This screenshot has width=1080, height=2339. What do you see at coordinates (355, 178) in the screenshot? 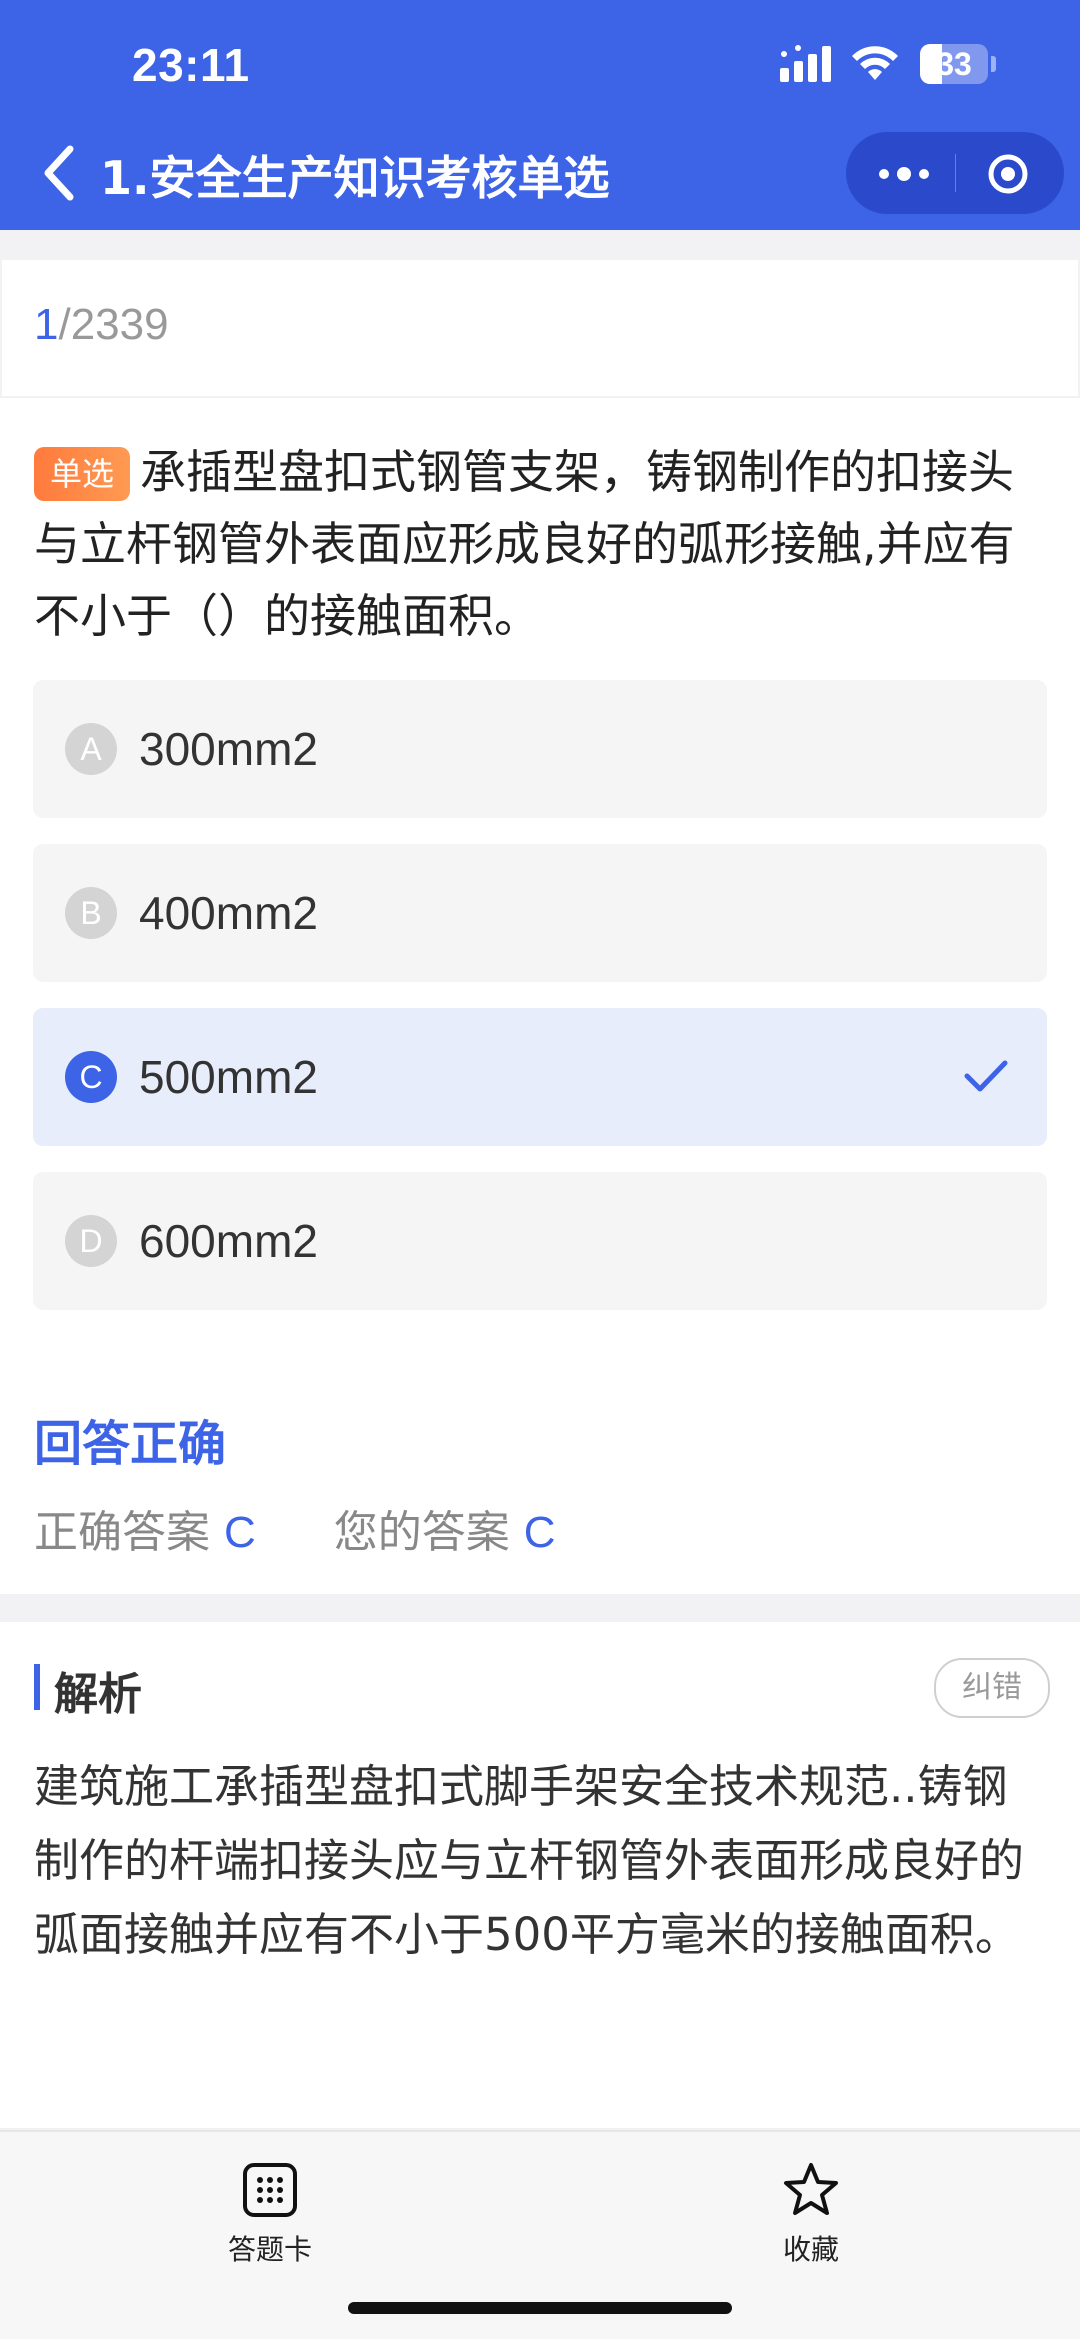
I see `page-title: 1.安全生产知识考核单选` at bounding box center [355, 178].